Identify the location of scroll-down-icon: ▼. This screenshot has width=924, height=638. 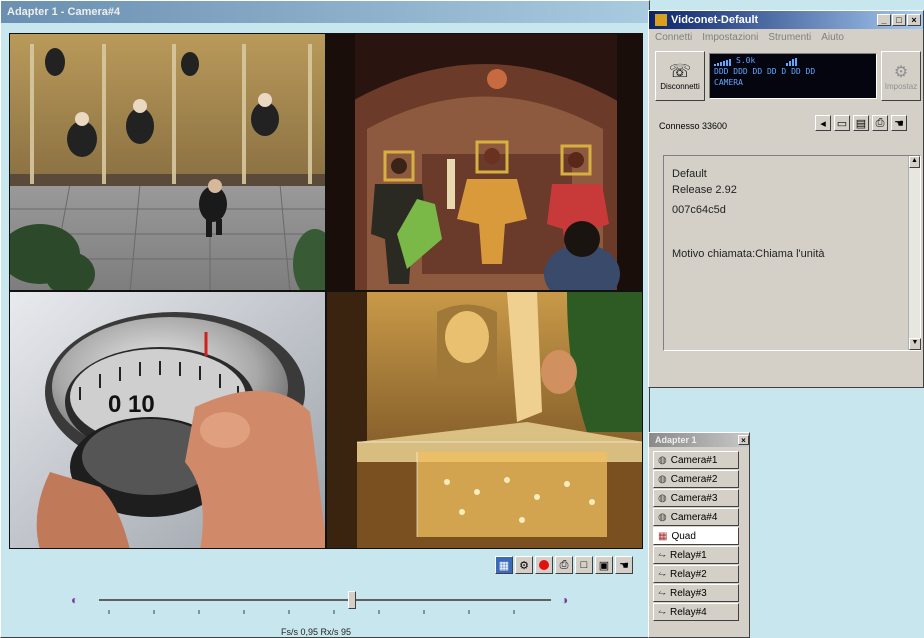
(915, 344).